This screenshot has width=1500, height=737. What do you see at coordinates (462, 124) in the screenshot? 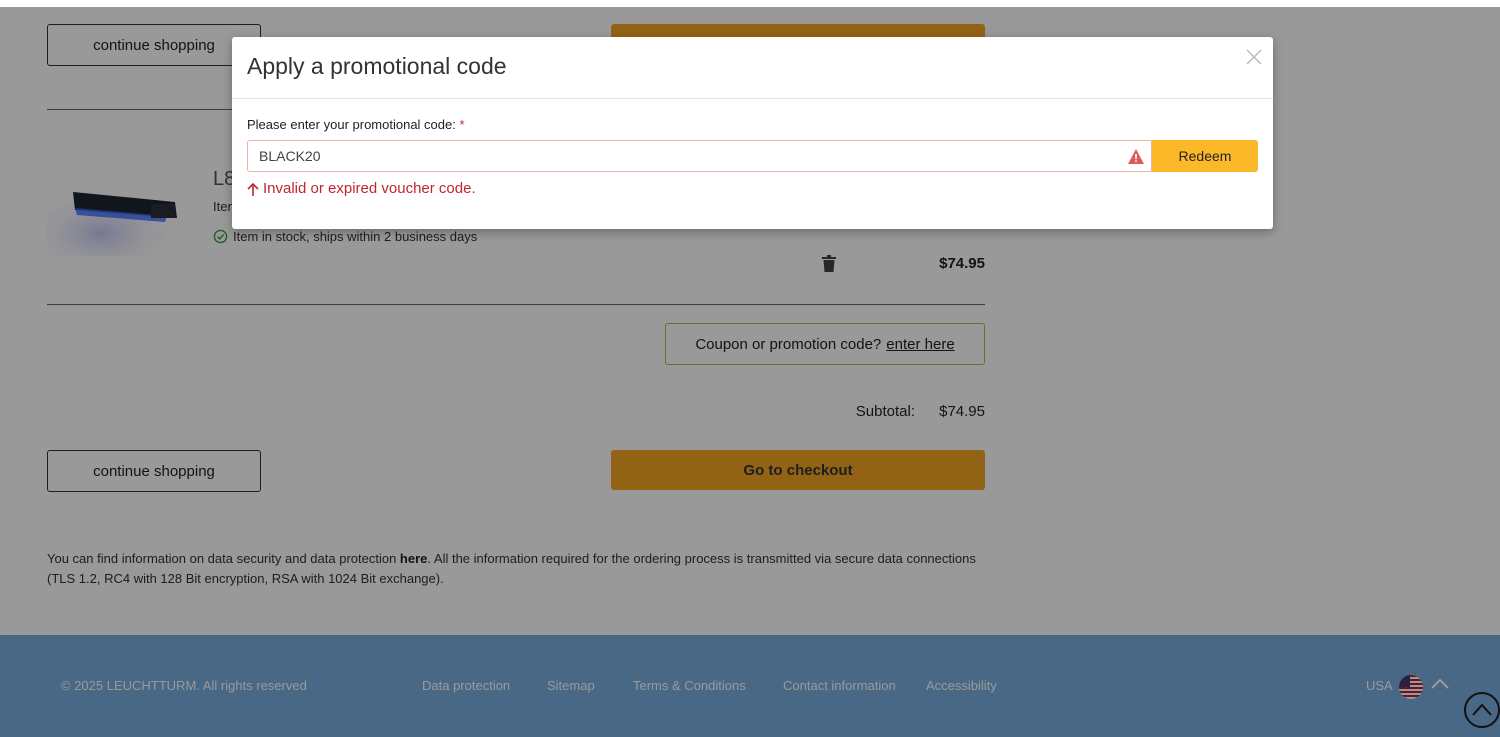
I see `required-mark: *` at bounding box center [462, 124].